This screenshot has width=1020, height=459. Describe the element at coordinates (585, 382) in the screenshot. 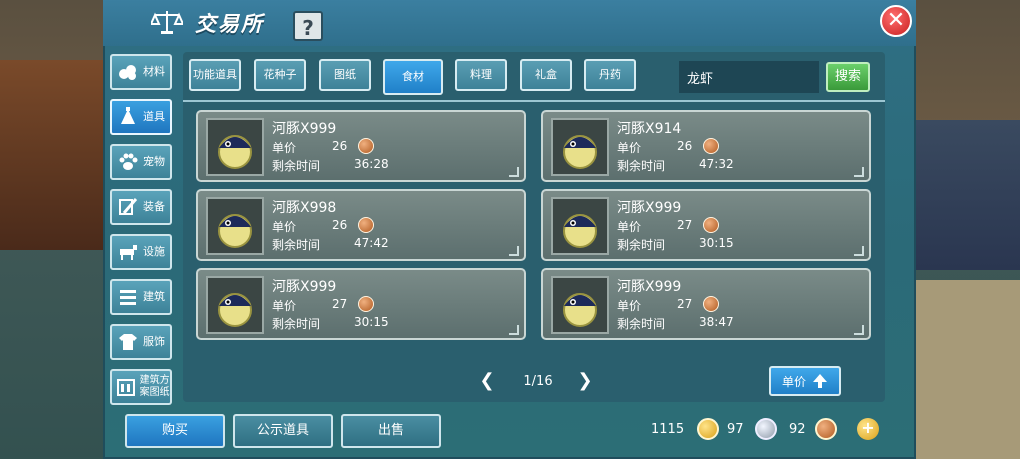

I see `next-page-button: ❯` at that location.